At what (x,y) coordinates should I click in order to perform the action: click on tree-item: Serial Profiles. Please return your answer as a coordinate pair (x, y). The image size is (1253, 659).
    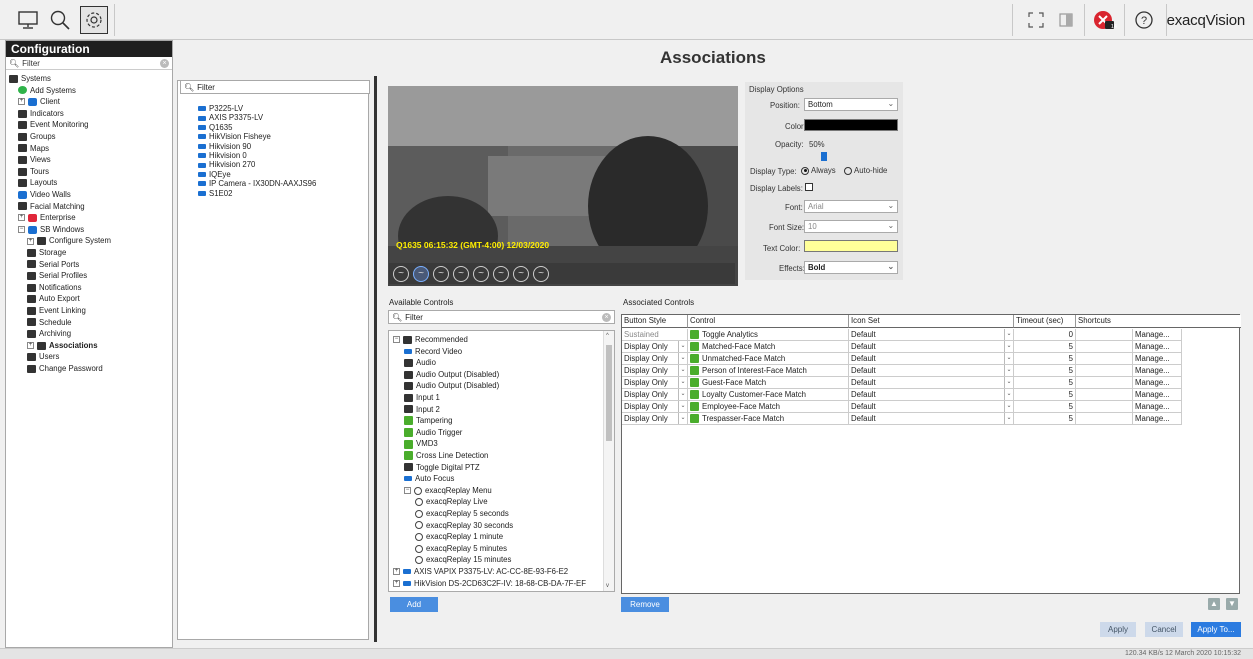
    Looking at the image, I should click on (57, 276).